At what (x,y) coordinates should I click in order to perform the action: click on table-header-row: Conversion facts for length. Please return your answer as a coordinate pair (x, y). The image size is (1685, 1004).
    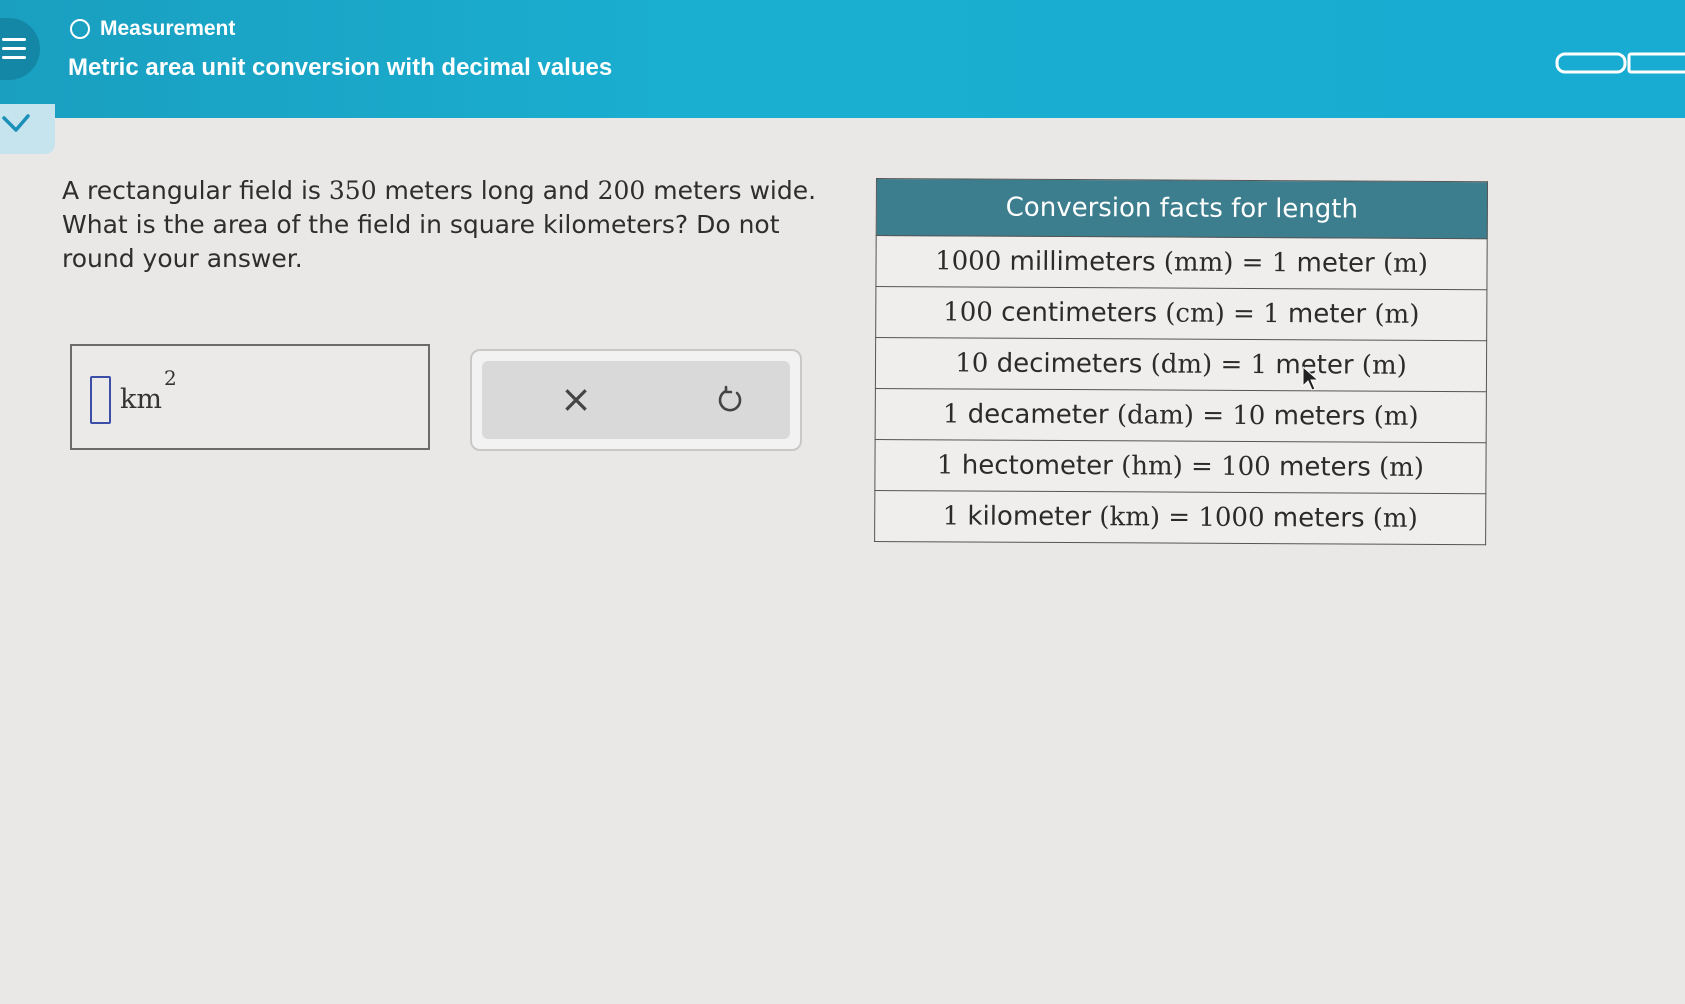
    Looking at the image, I should click on (1182, 208).